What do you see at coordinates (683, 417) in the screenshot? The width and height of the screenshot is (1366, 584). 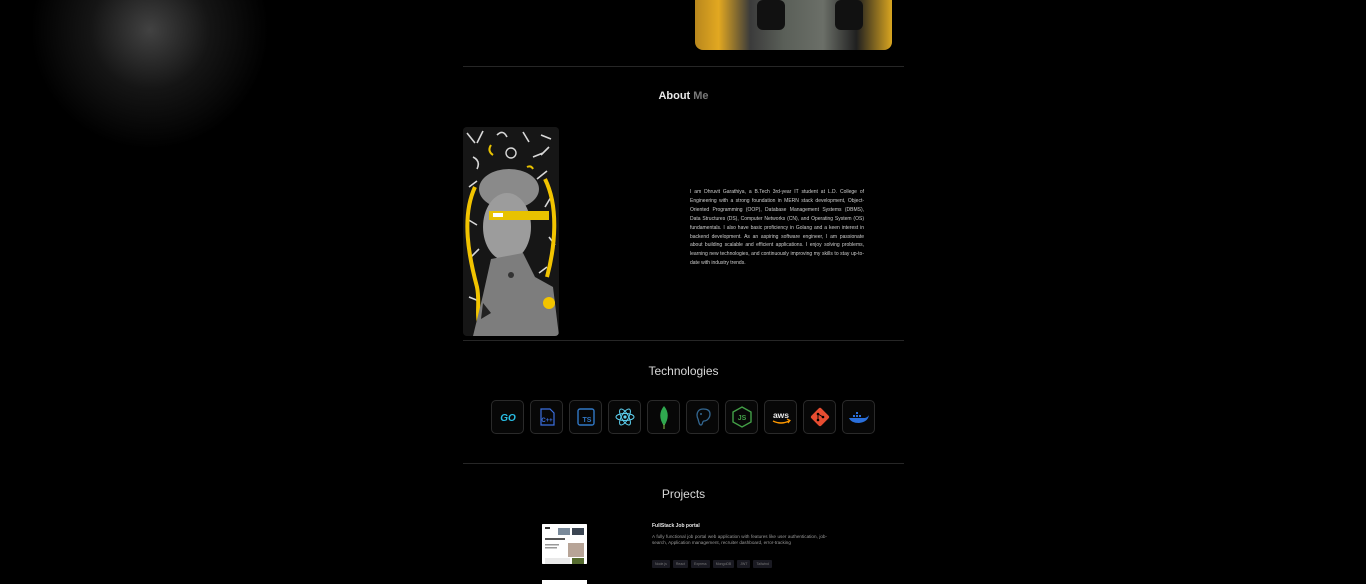 I see `technologies-list: GO C++ TS JS aws` at bounding box center [683, 417].